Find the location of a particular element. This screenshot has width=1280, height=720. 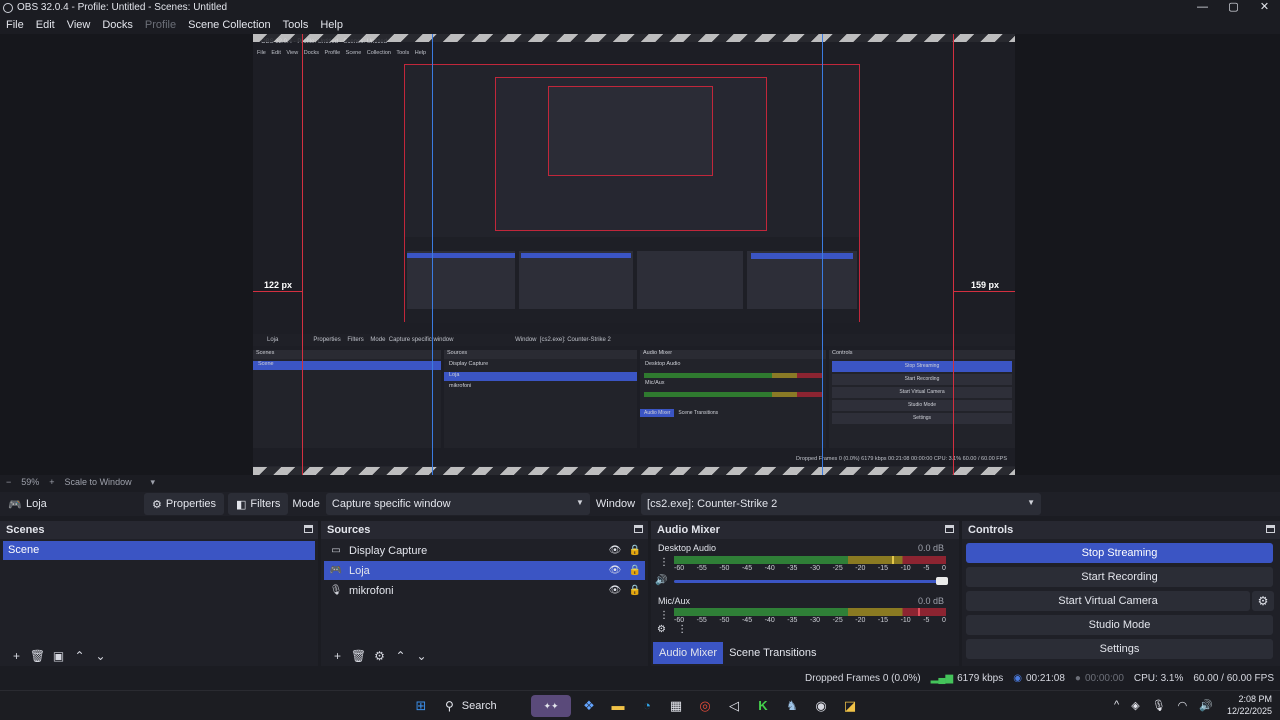

tab-audio-mixer: Audio Mixer is located at coordinates (688, 653).